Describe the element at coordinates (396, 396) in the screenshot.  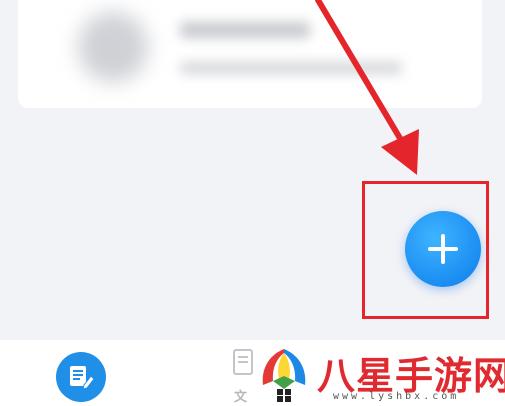
I see `watermark-url: www.lyshbx.com` at that location.